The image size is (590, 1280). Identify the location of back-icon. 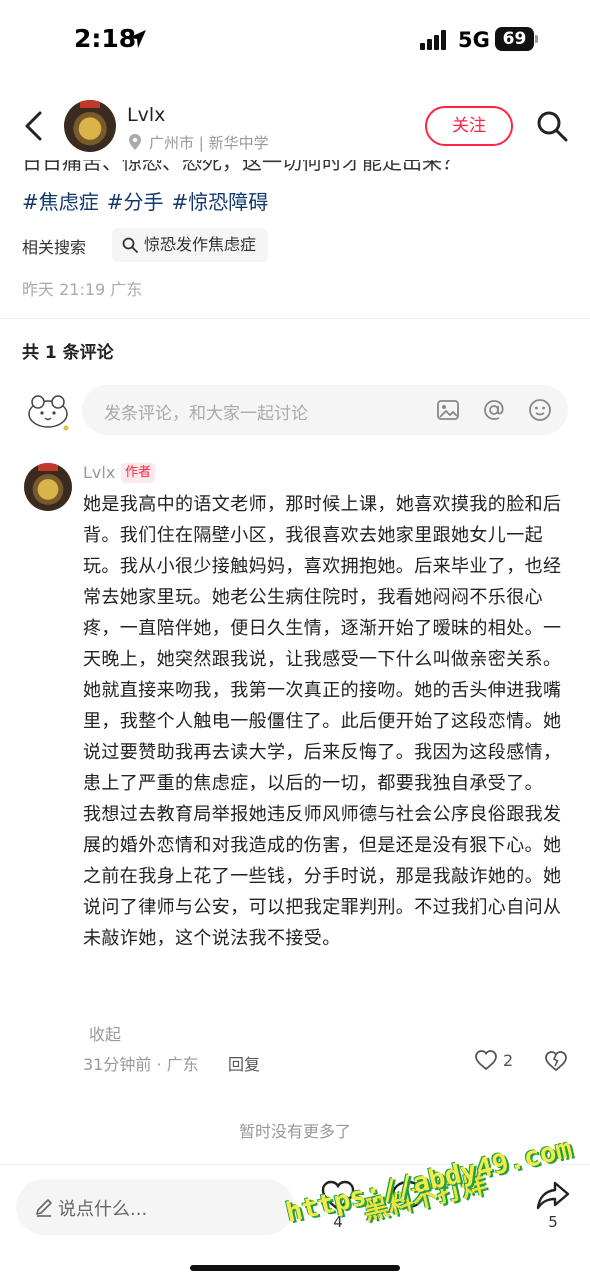
(34, 126).